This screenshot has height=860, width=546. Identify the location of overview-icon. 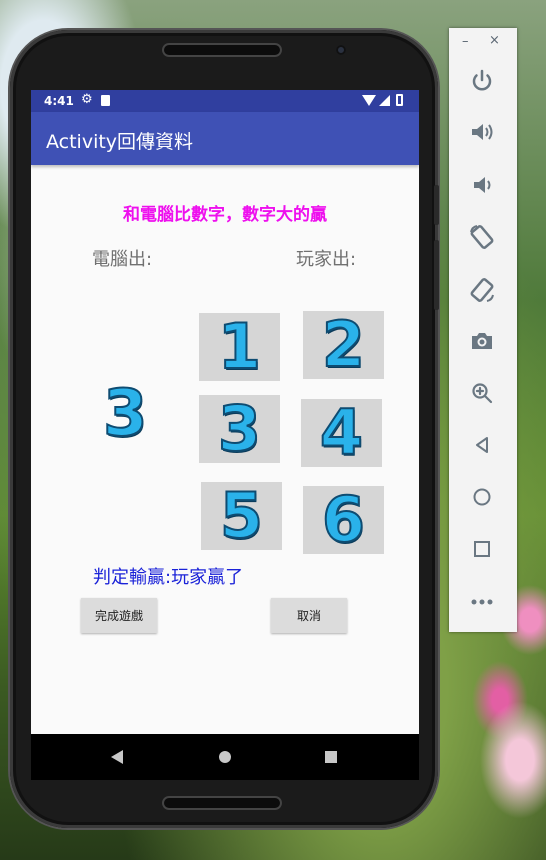
(482, 549).